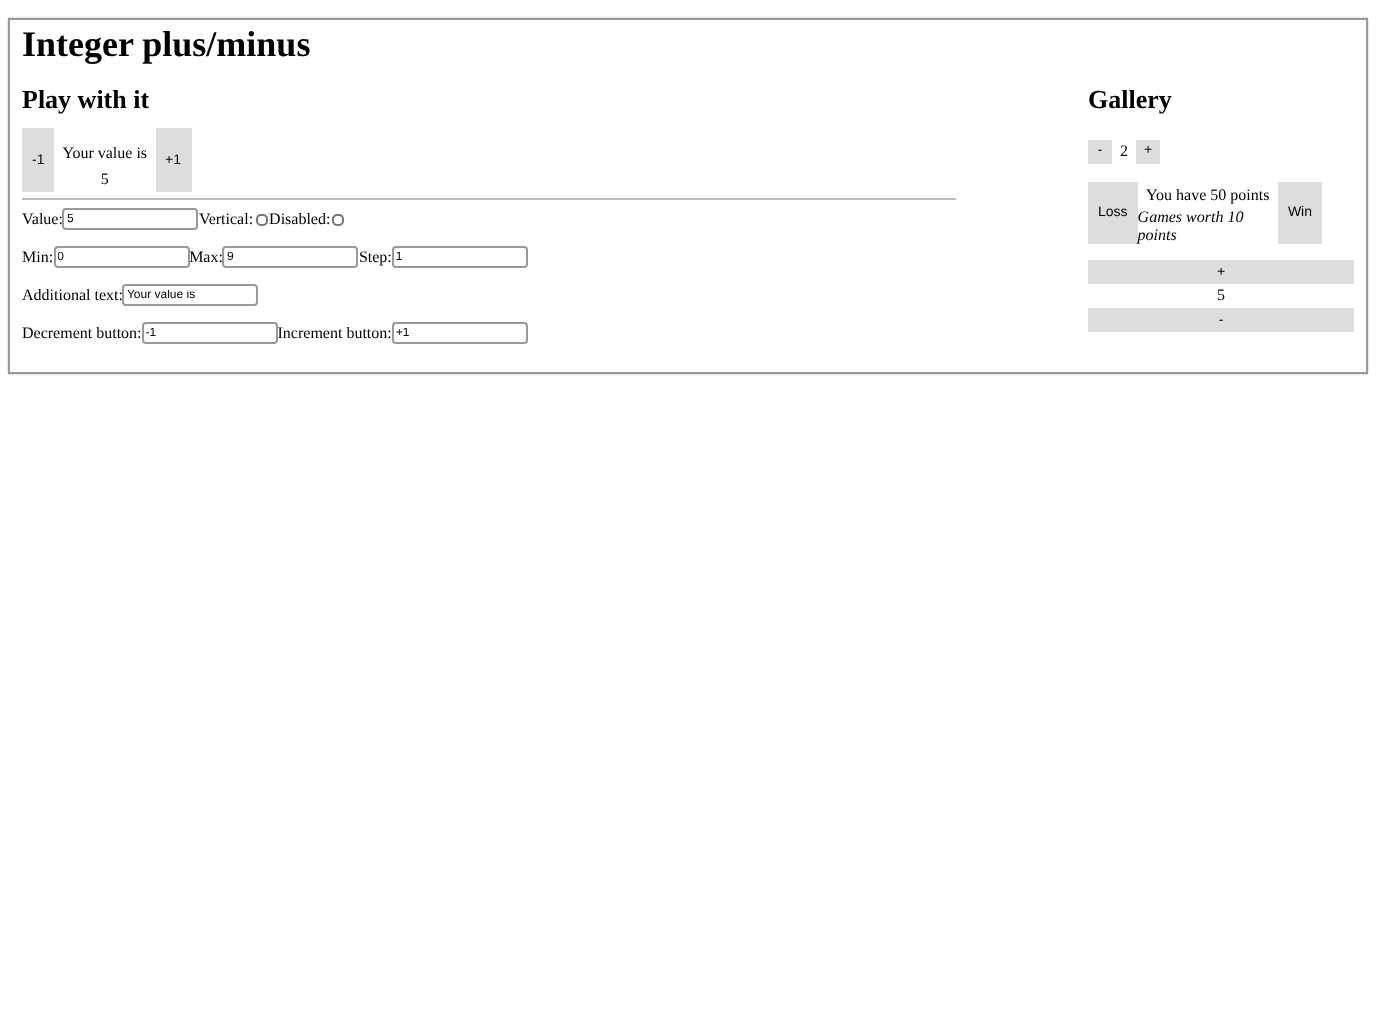 The height and width of the screenshot is (1024, 1376). I want to click on section-heading: Gallery, so click(1131, 100).